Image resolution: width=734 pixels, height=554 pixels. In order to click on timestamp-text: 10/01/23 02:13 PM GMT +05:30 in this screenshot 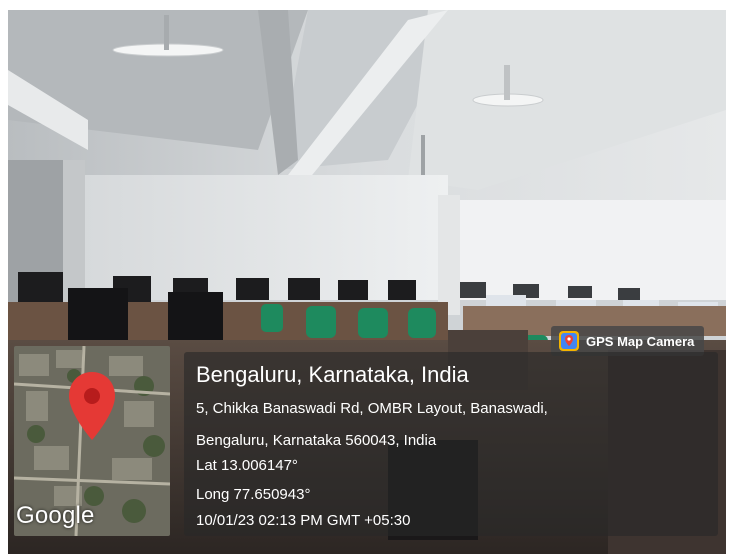, I will do `click(303, 520)`.